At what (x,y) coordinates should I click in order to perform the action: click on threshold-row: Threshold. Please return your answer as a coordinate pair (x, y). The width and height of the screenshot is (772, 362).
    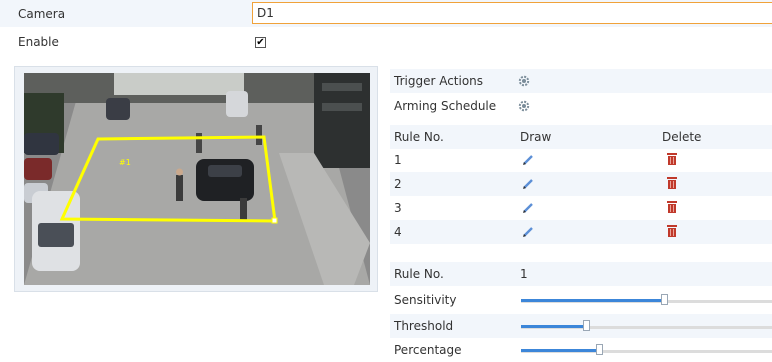
    Looking at the image, I should click on (581, 326).